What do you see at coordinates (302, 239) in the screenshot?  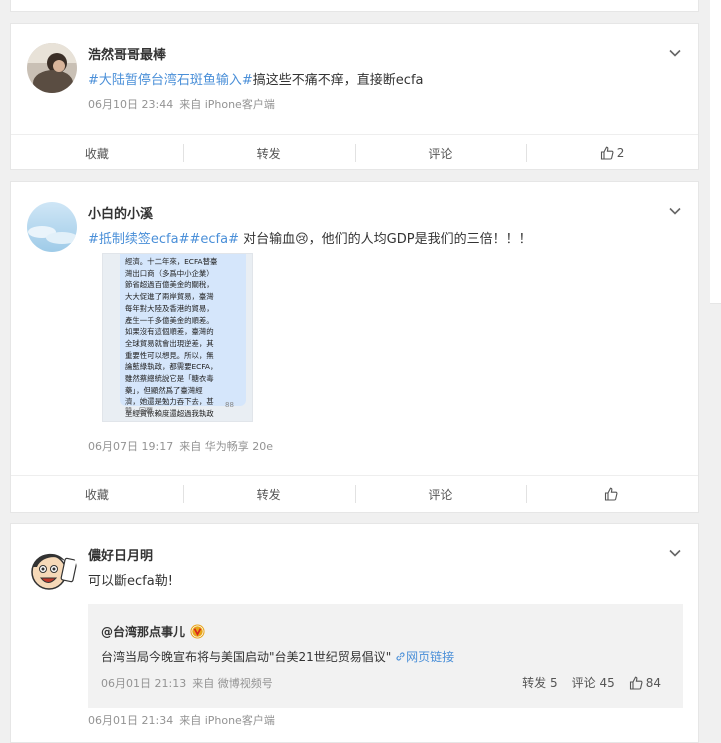 I see `crying-emoji-icon: 😢` at bounding box center [302, 239].